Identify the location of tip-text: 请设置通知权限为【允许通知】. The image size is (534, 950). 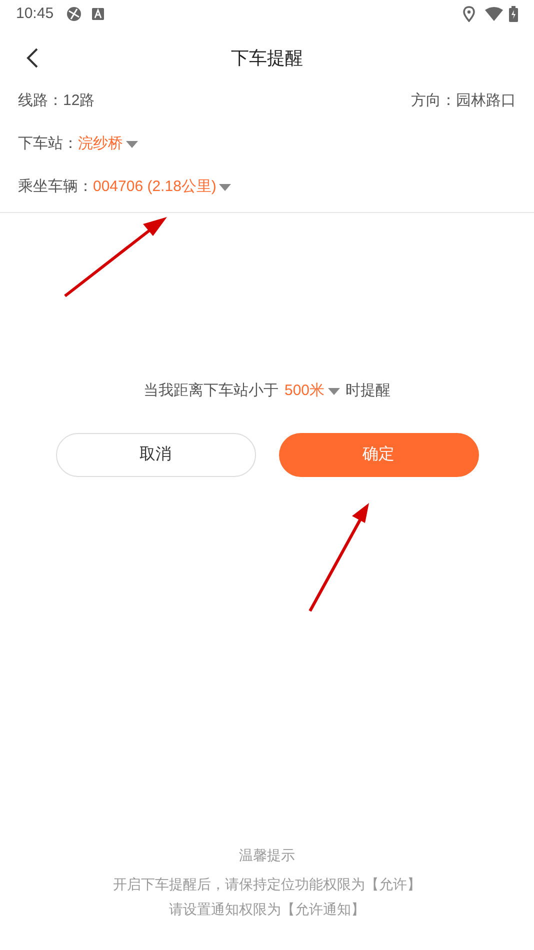
(267, 909).